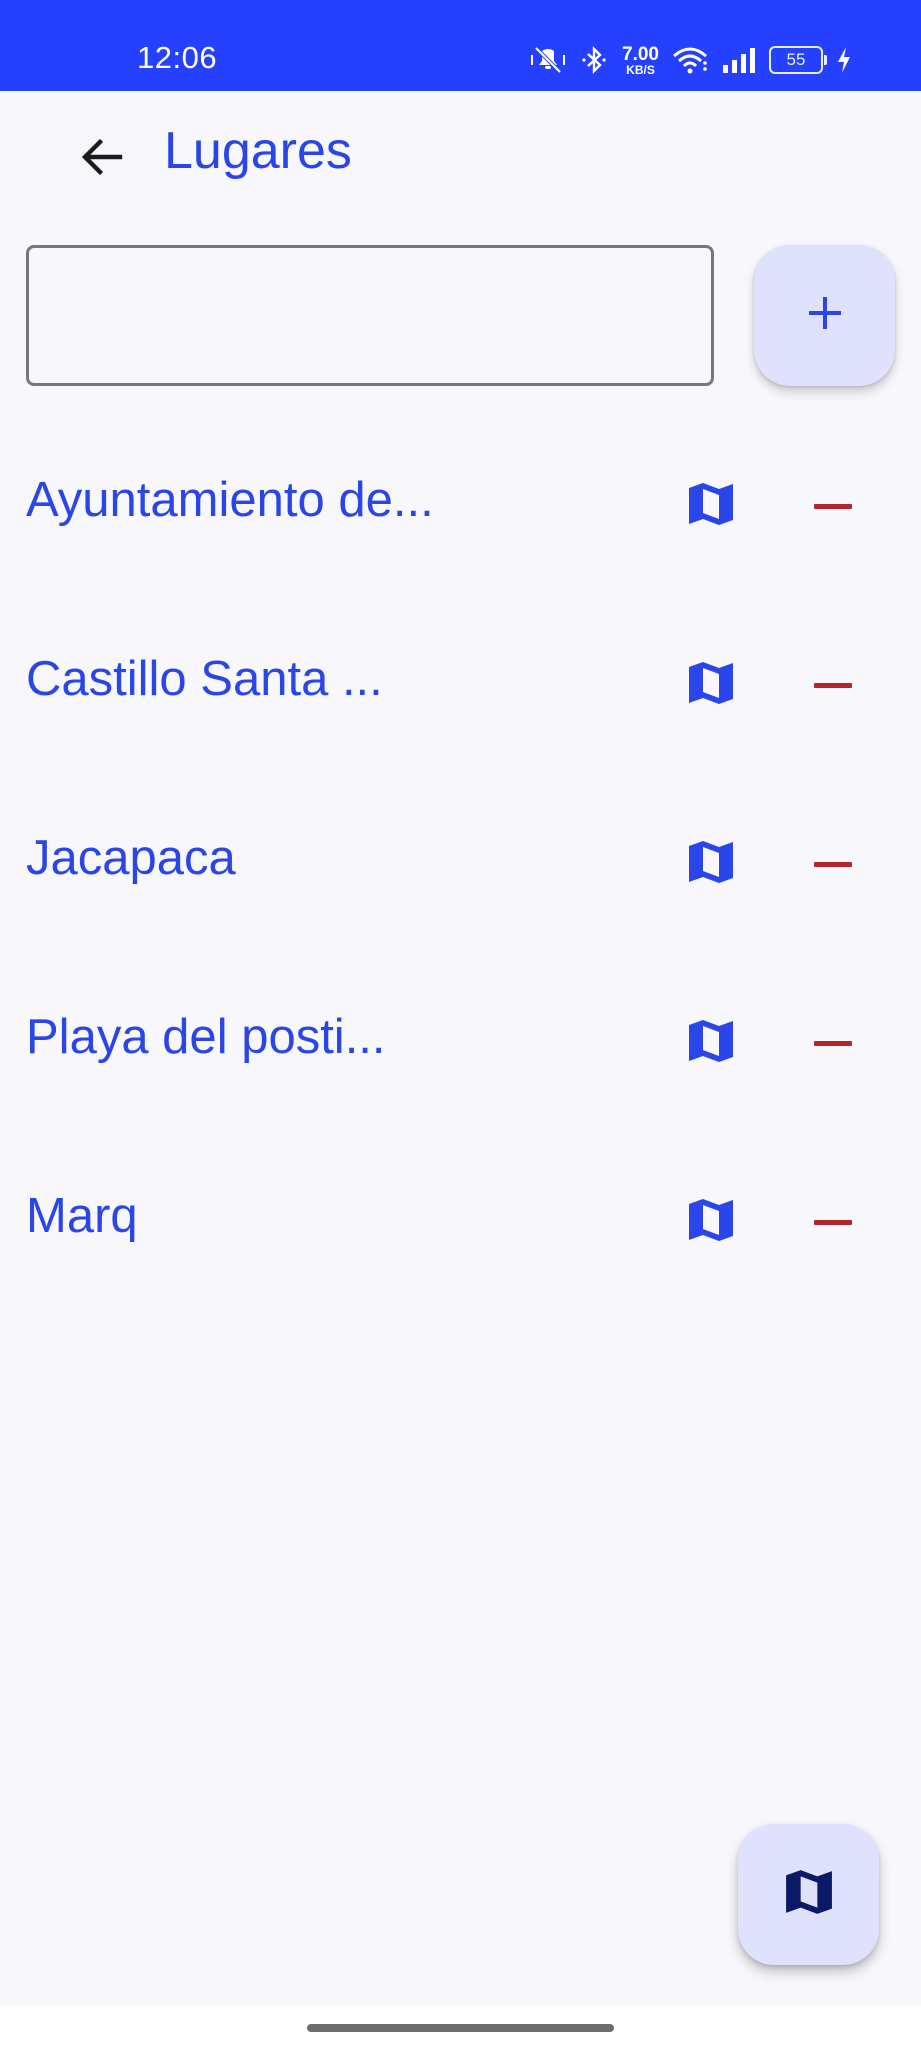  I want to click on status-time: 12:06, so click(177, 57).